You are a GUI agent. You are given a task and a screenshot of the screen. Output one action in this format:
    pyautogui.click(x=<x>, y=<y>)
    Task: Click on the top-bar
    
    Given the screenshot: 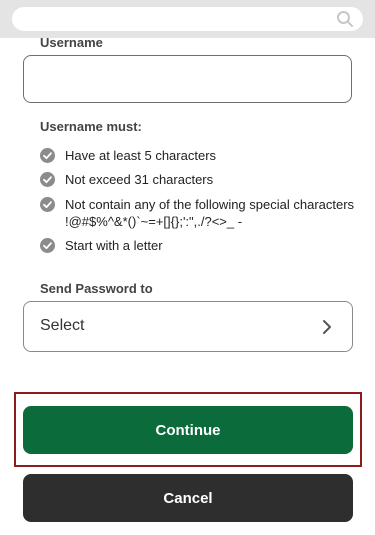 What is the action you would take?
    pyautogui.click(x=187, y=19)
    